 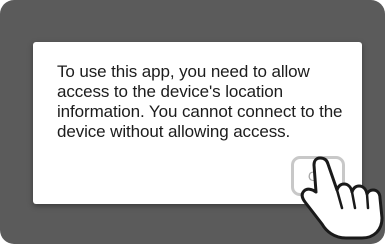 I want to click on pointing-hand-icon, so click(x=342, y=198).